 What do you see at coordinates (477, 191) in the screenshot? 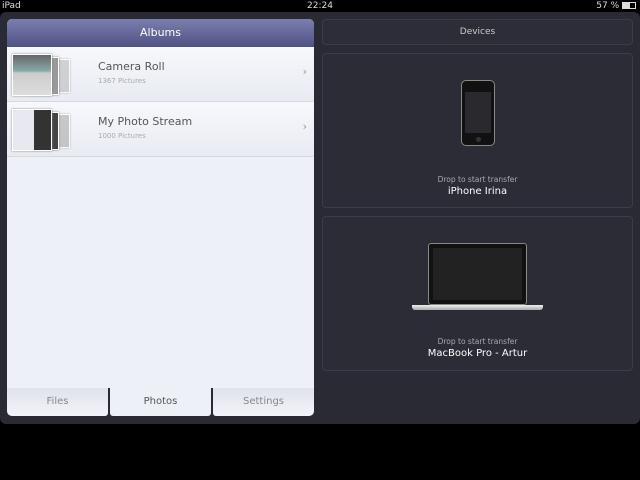
I see `device-name: iPhone Irina` at bounding box center [477, 191].